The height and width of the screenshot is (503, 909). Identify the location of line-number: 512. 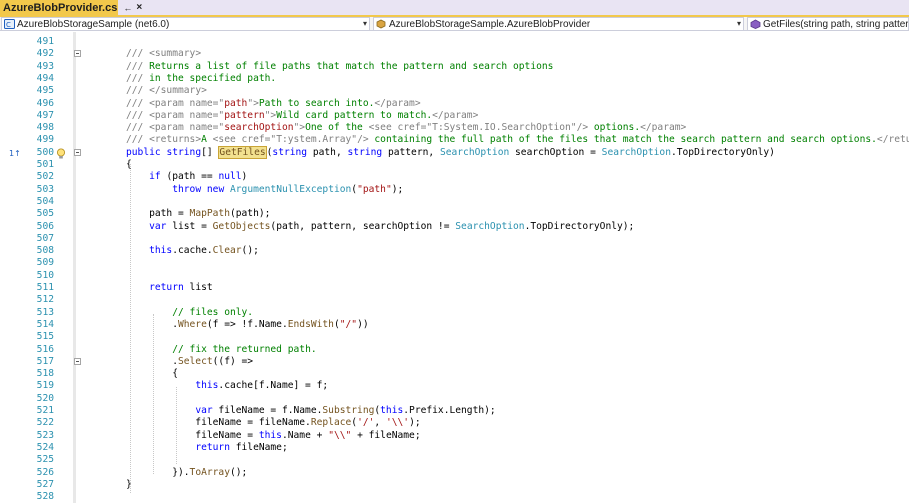
(45, 300).